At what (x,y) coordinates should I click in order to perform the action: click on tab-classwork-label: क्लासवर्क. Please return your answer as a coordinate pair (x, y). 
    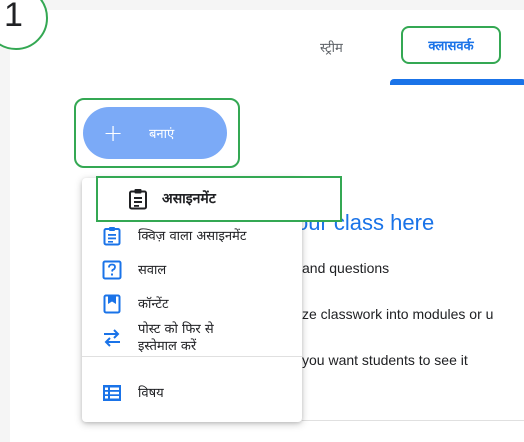
    Looking at the image, I should click on (451, 46).